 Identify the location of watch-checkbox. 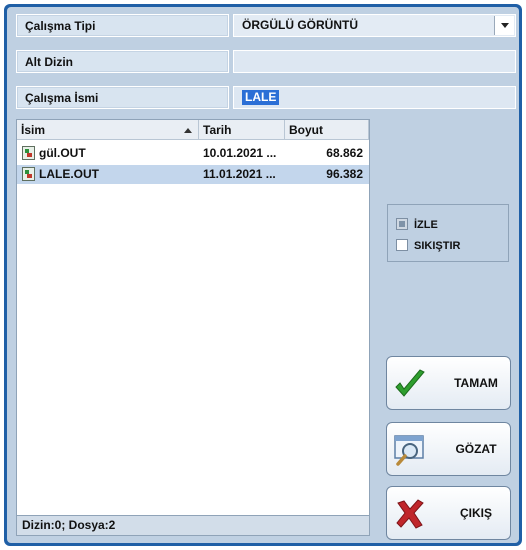
(402, 224).